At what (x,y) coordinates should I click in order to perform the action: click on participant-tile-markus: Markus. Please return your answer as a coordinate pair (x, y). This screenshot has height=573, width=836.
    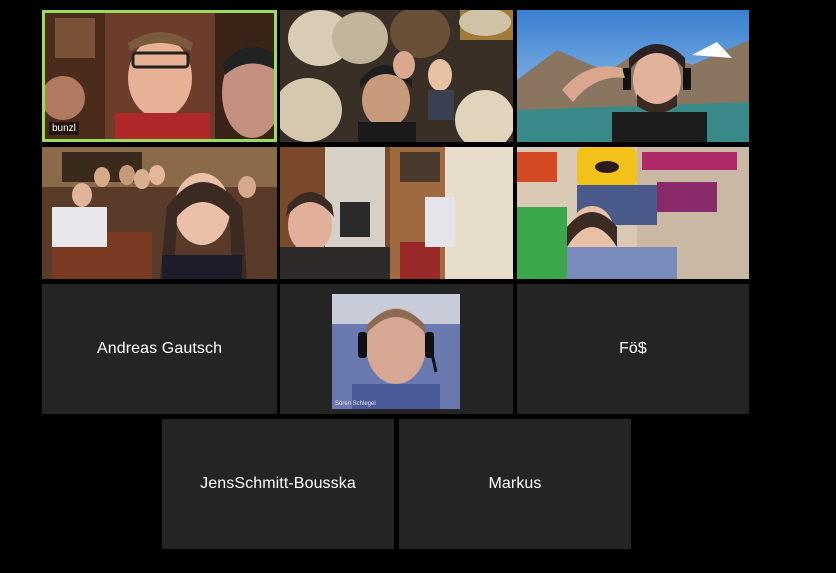
    Looking at the image, I should click on (515, 484).